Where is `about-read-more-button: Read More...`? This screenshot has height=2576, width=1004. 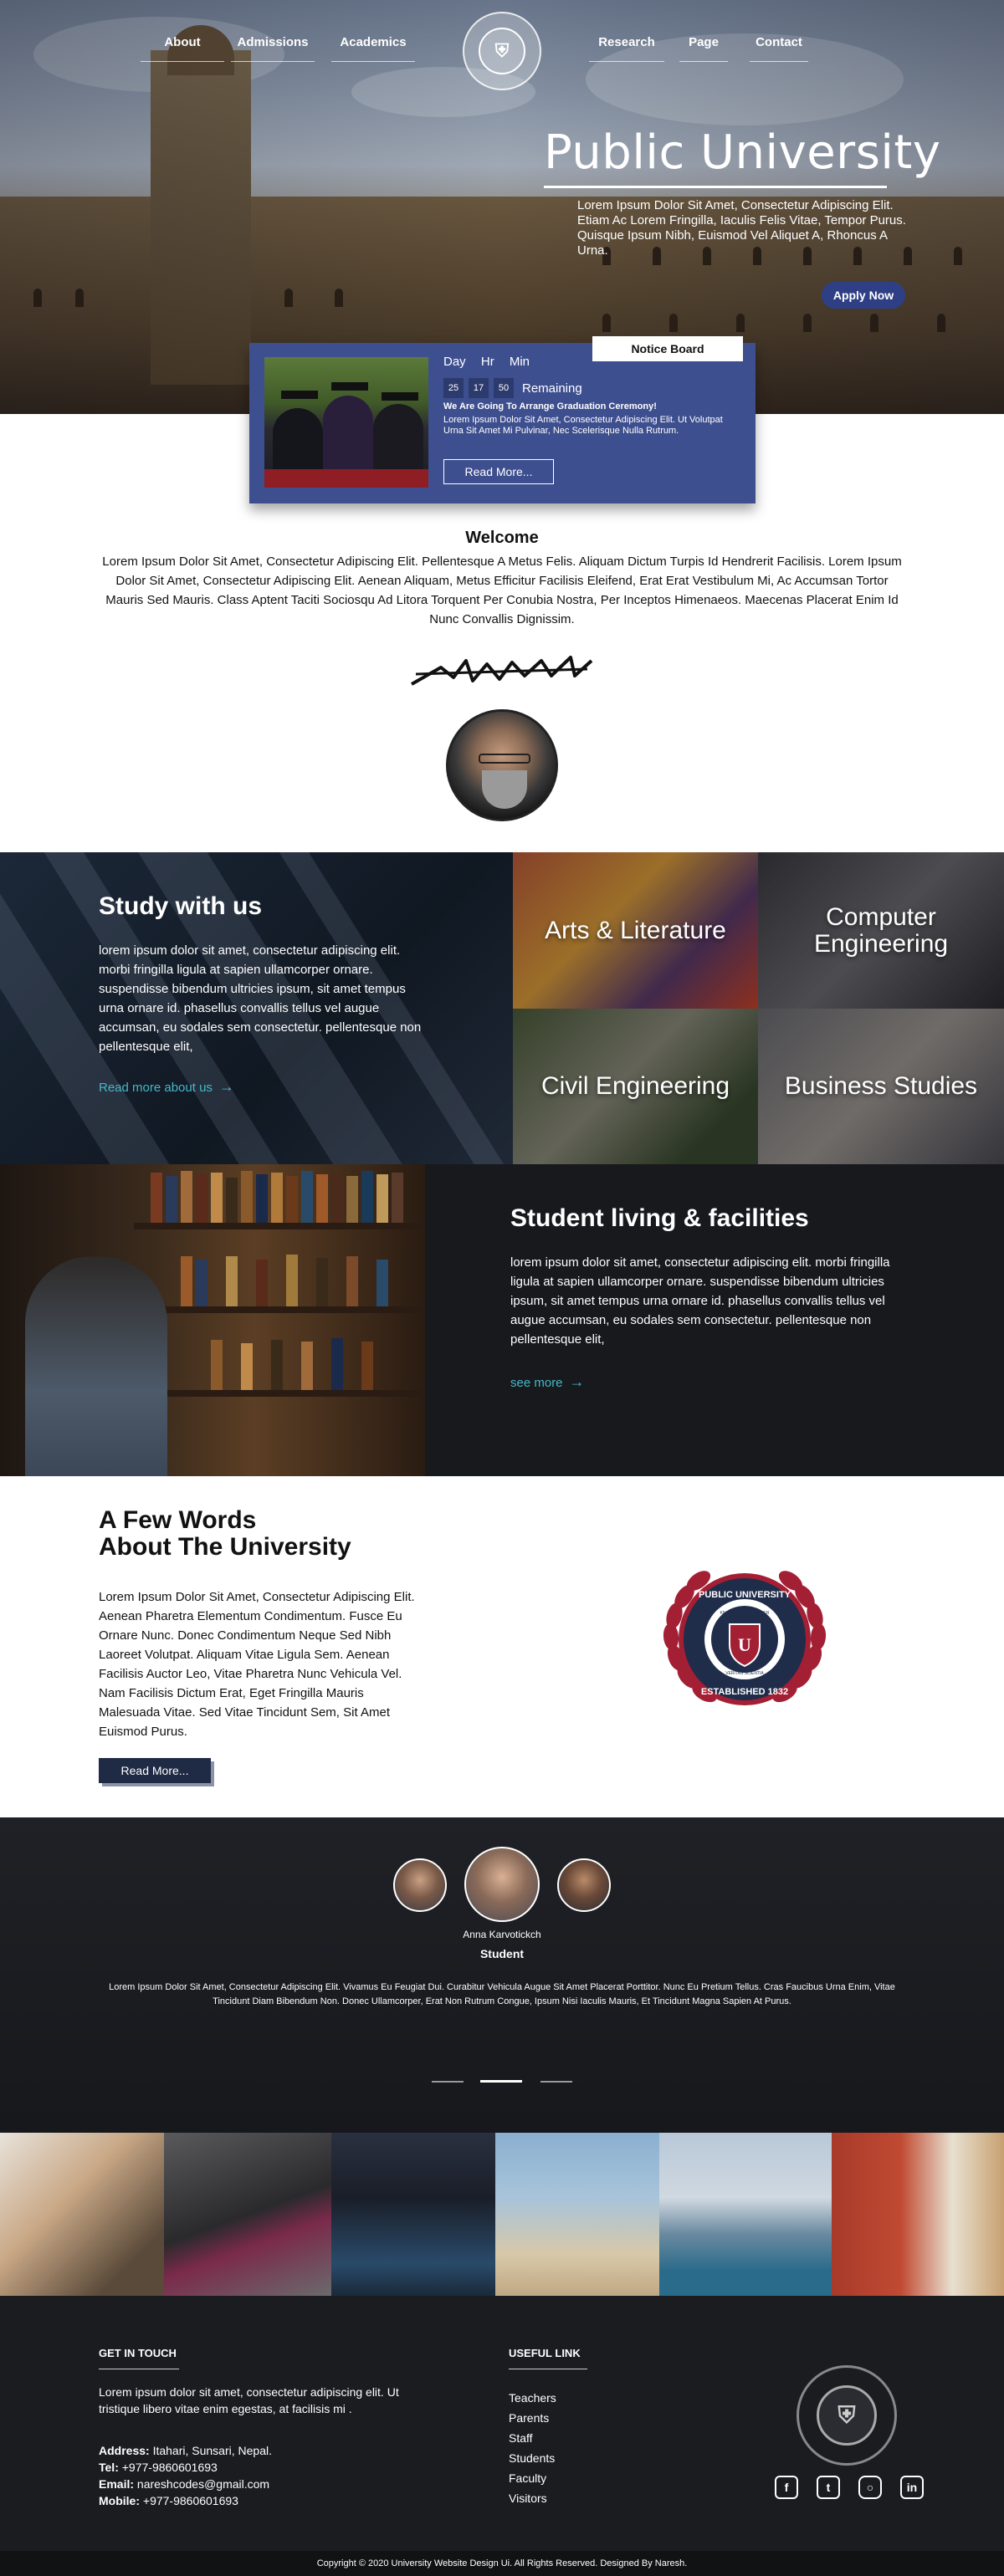
about-read-more-button: Read More... is located at coordinates (155, 1770).